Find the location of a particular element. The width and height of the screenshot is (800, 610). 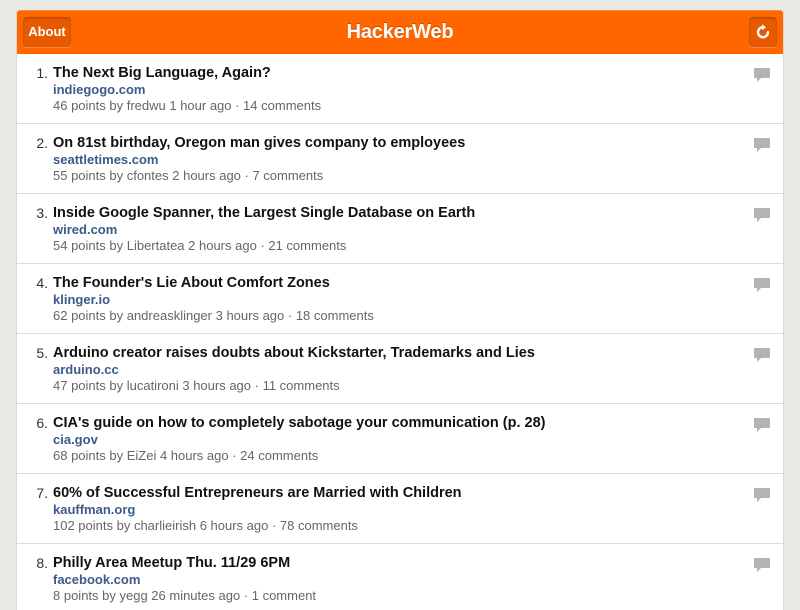

refresh-button is located at coordinates (763, 32).